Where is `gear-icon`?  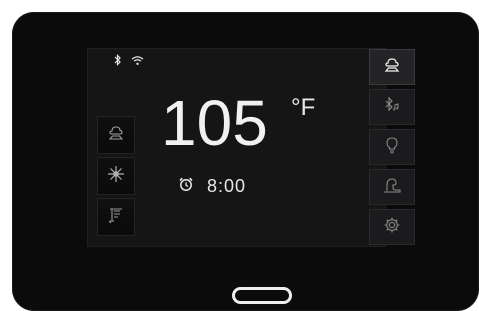
gear-icon is located at coordinates (392, 227).